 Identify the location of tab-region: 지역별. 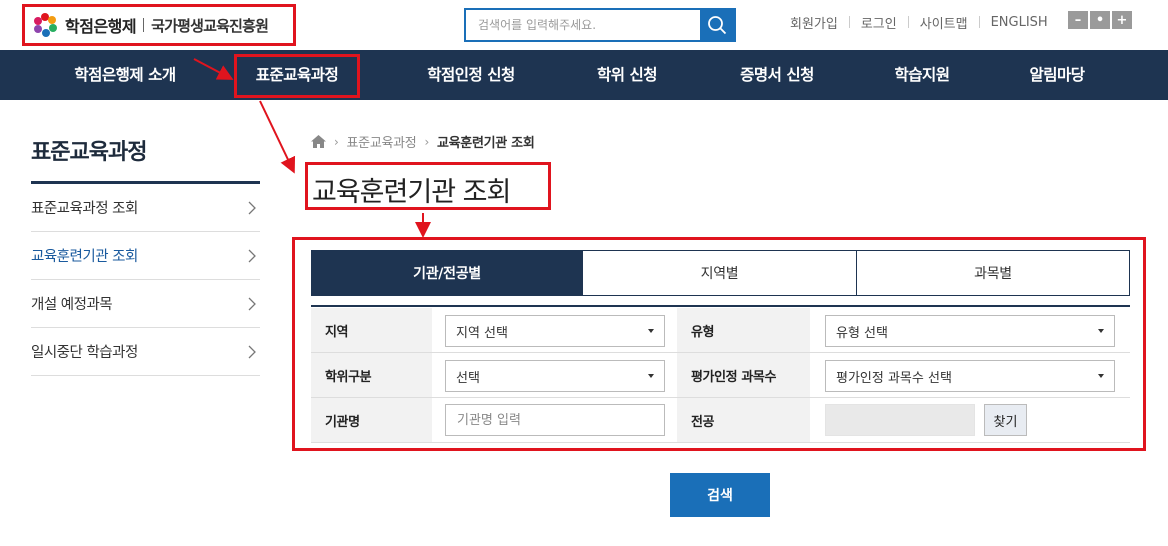
(719, 273).